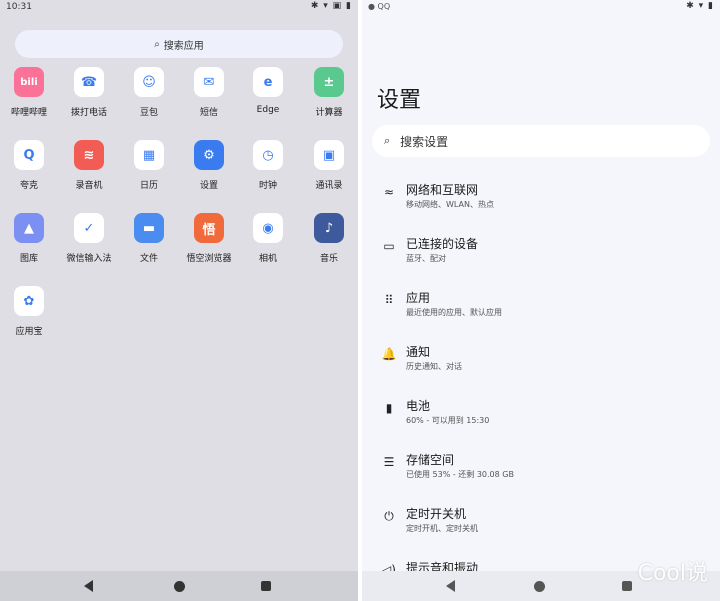 Image resolution: width=720 pixels, height=601 pixels. What do you see at coordinates (149, 82) in the screenshot?
I see `doubao-icon: ☺` at bounding box center [149, 82].